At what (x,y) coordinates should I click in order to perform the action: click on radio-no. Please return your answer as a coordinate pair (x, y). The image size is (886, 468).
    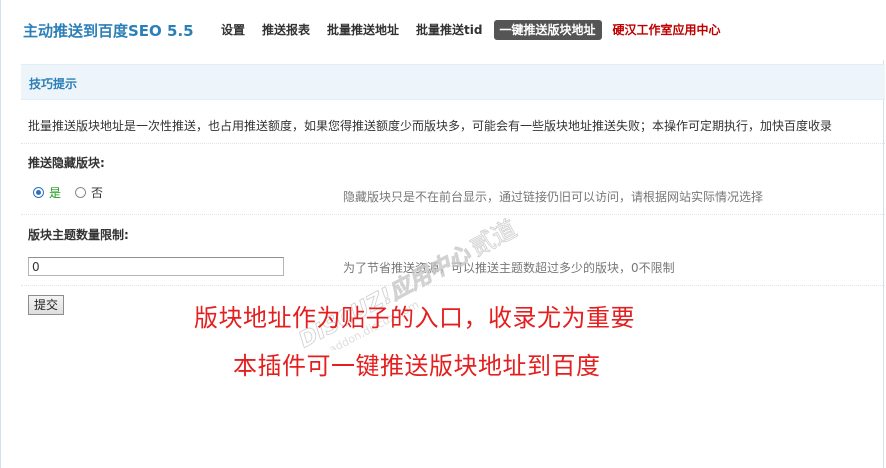
    Looking at the image, I should click on (81, 192).